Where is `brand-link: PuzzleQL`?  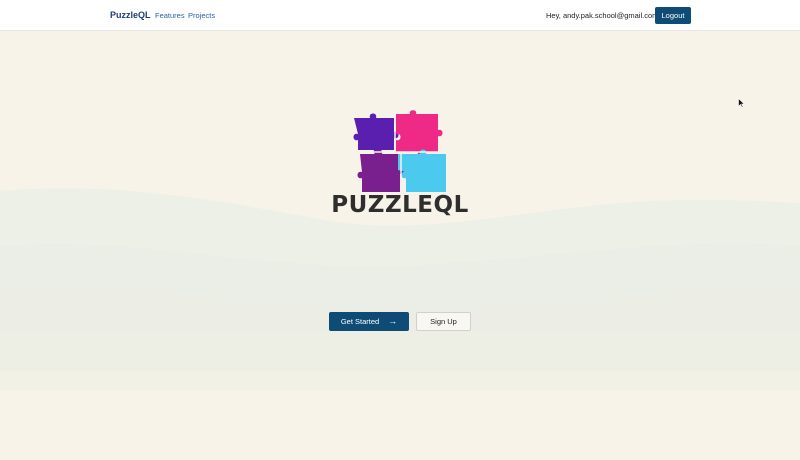
brand-link: PuzzleQL is located at coordinates (130, 15).